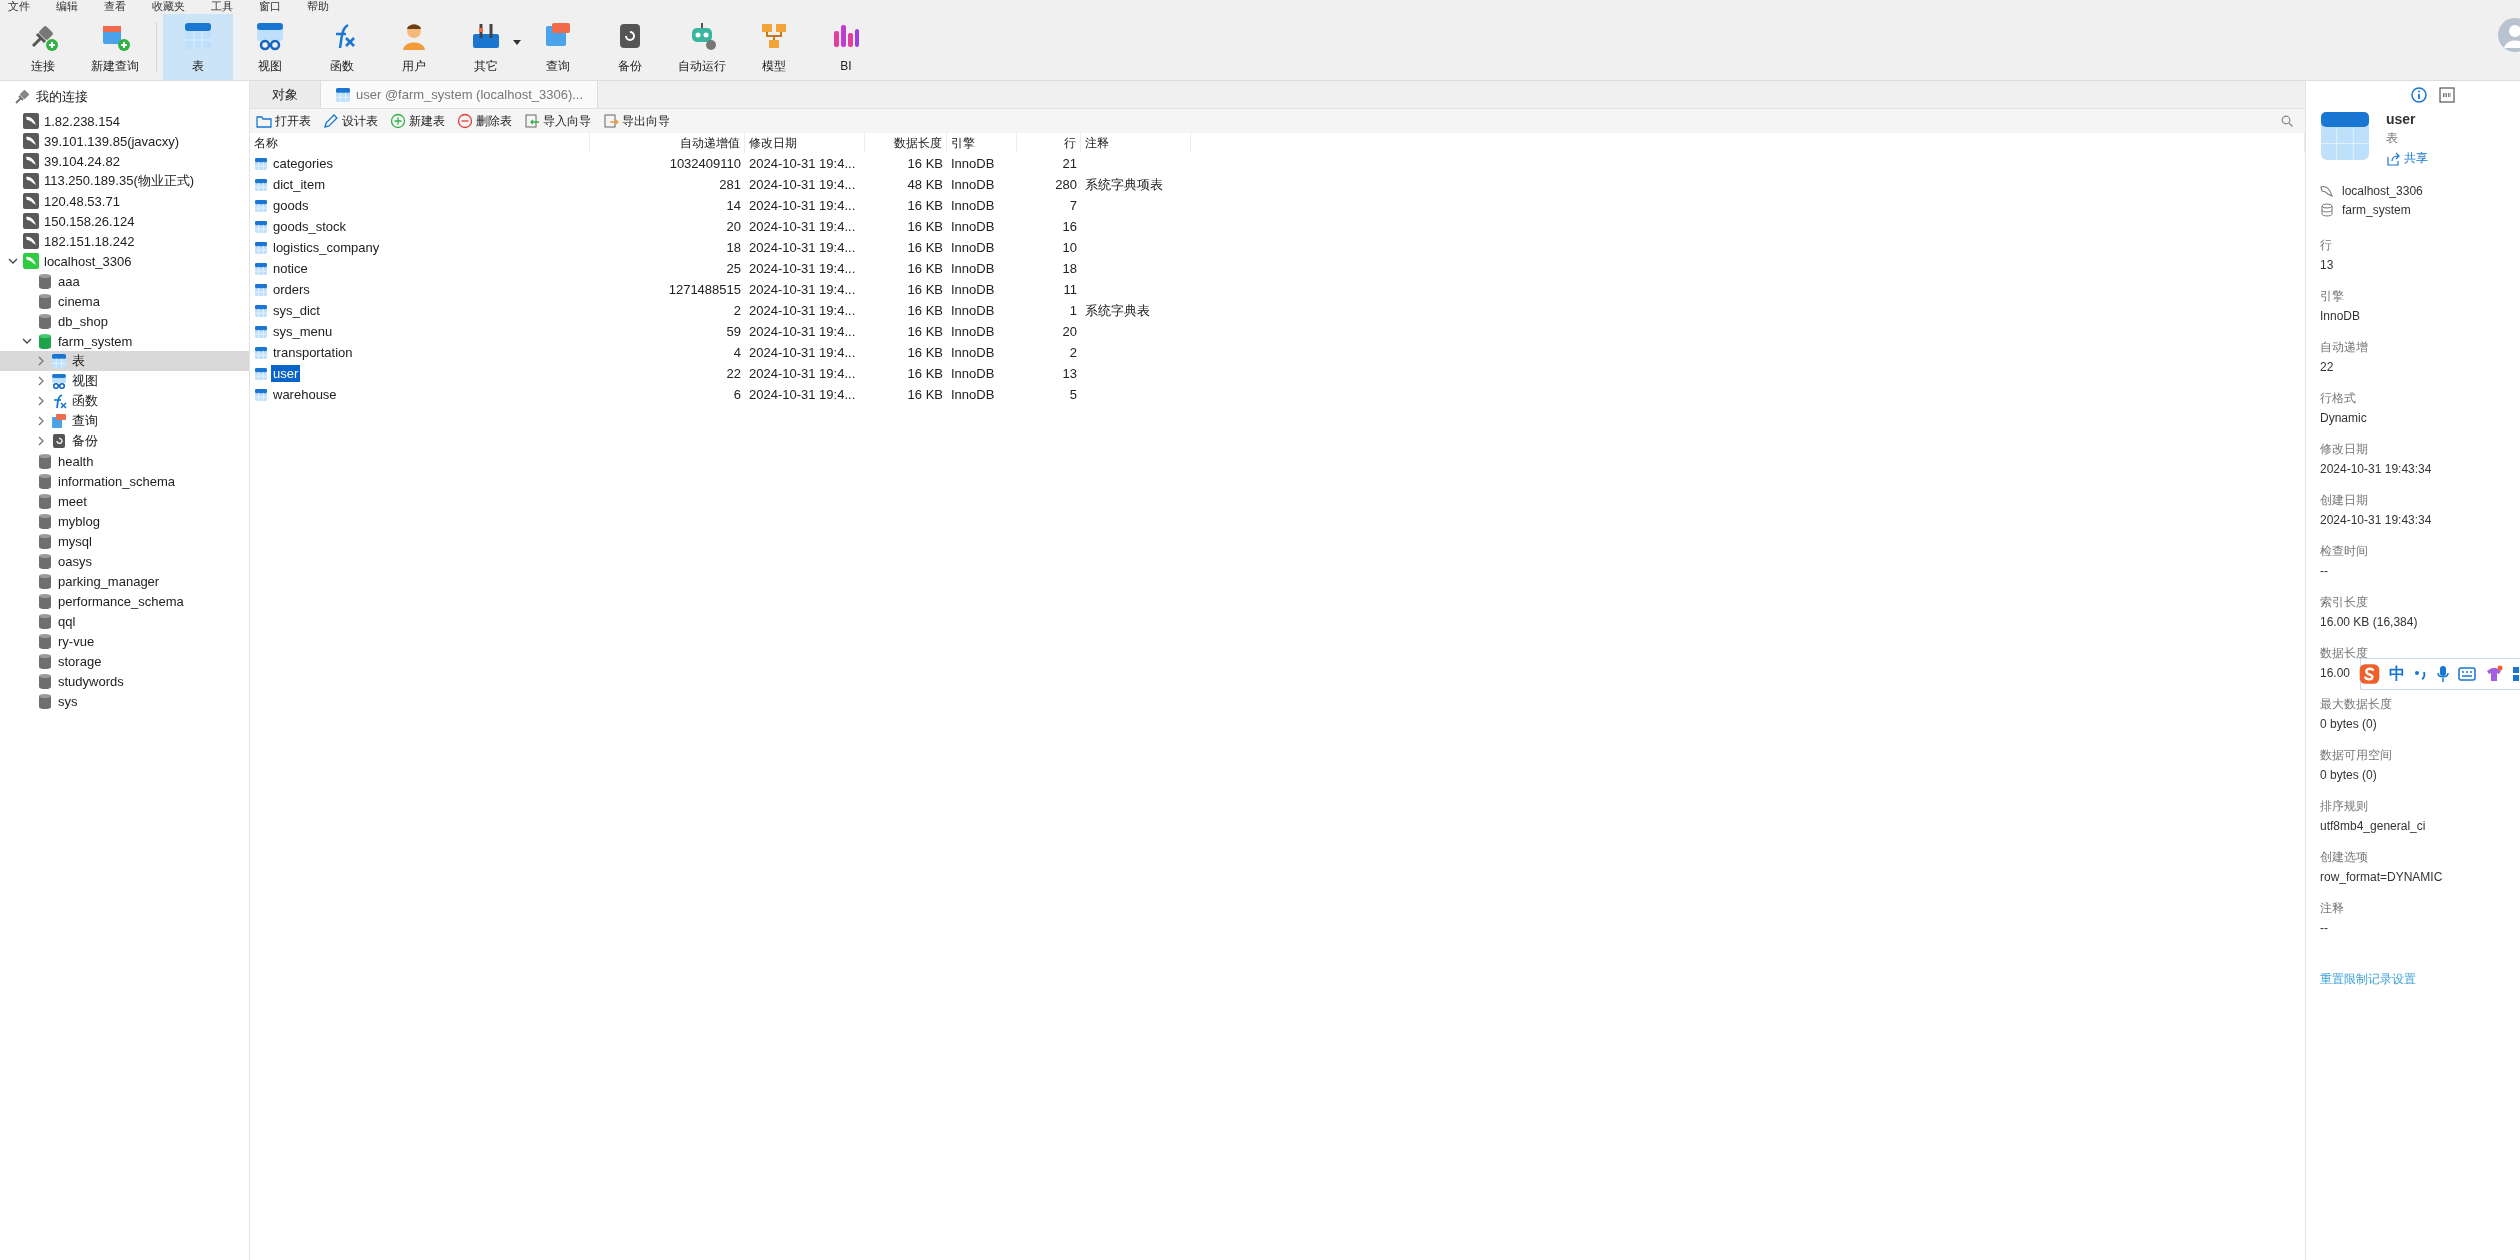 Image resolution: width=2520 pixels, height=1260 pixels. I want to click on table-name: sys_menu, so click(303, 331).